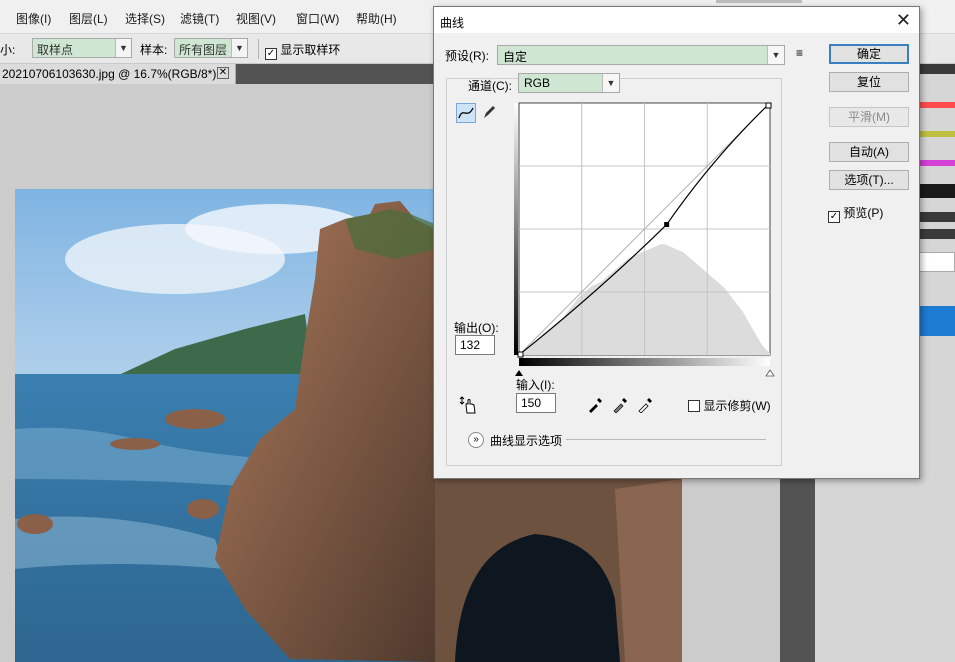 This screenshot has height=662, width=955. Describe the element at coordinates (535, 385) in the screenshot. I see `input-label: 输入(I):` at that location.